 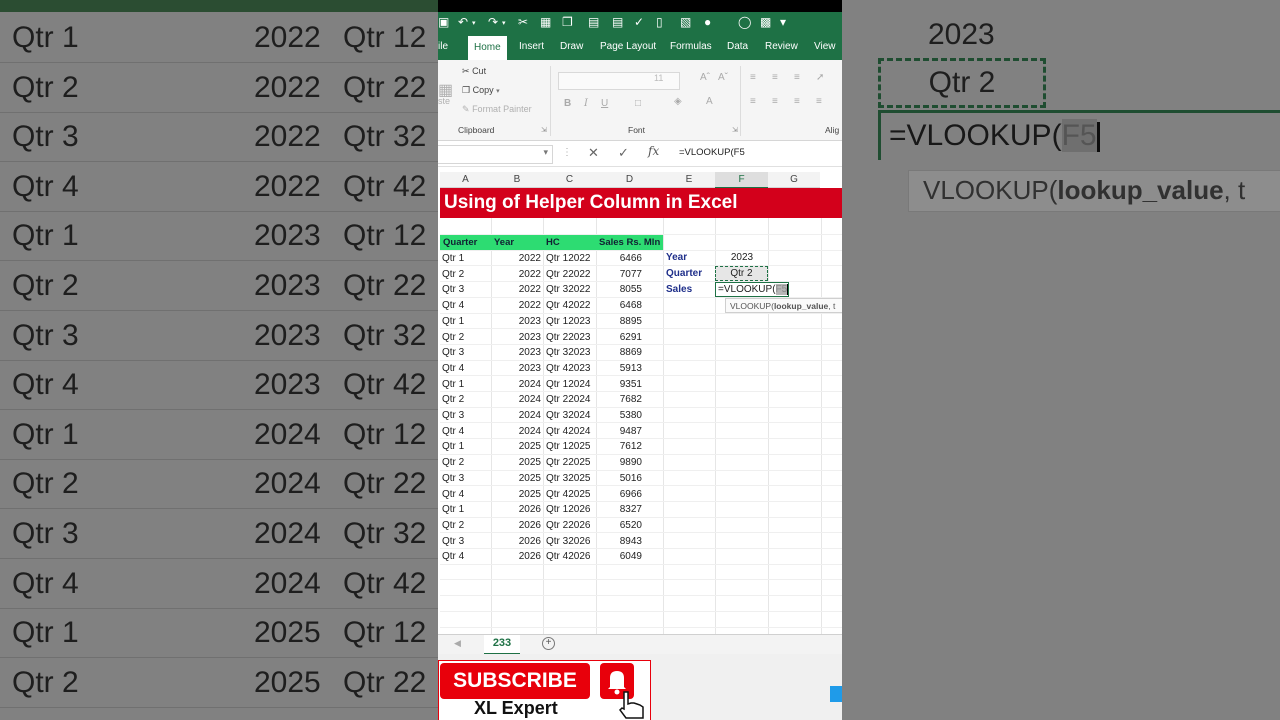 What do you see at coordinates (639, 22) in the screenshot?
I see `check-icon: ✓` at bounding box center [639, 22].